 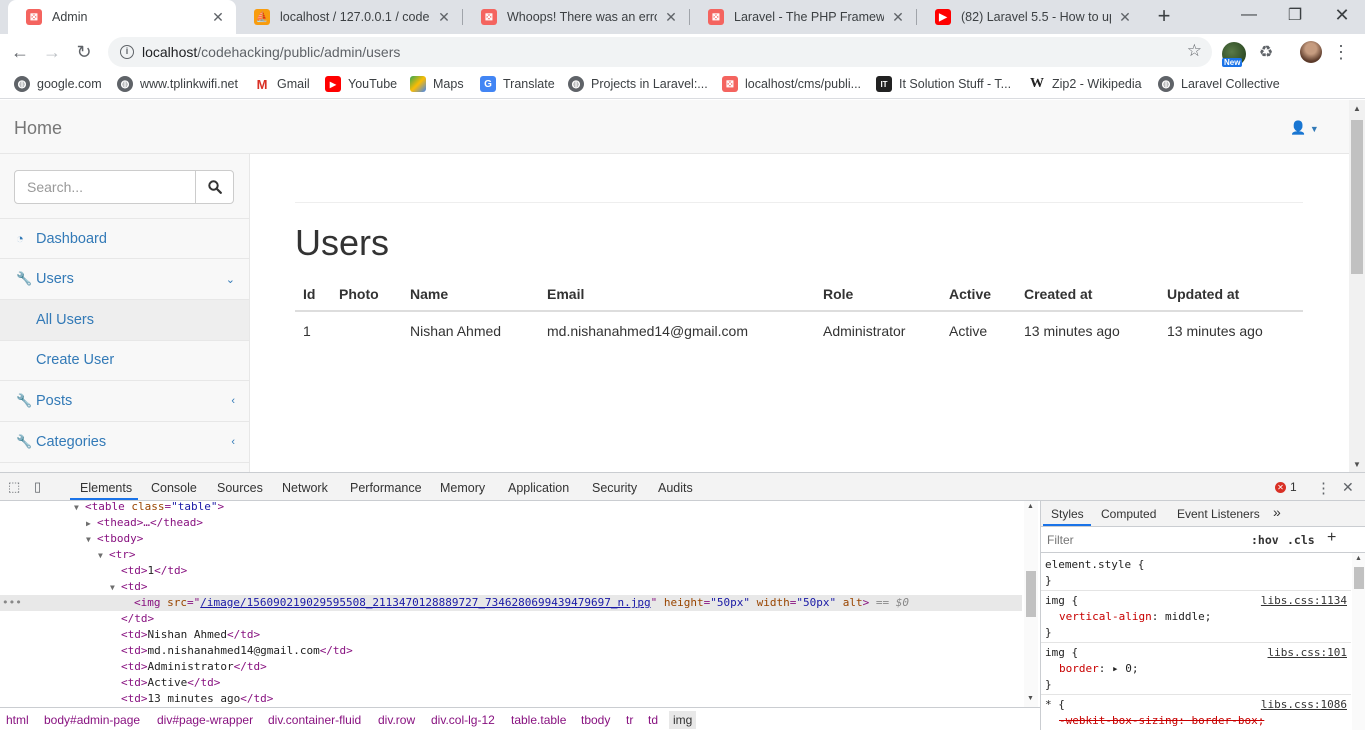 I want to click on cls-toggle: .cls, so click(x=1301, y=540).